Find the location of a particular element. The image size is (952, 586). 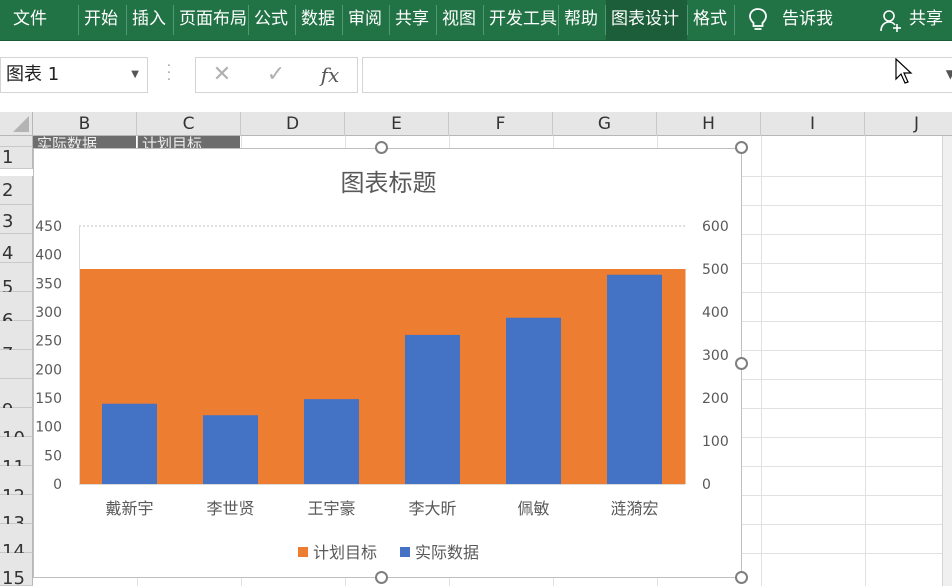

insert-function-icon: fx is located at coordinates (330, 75).